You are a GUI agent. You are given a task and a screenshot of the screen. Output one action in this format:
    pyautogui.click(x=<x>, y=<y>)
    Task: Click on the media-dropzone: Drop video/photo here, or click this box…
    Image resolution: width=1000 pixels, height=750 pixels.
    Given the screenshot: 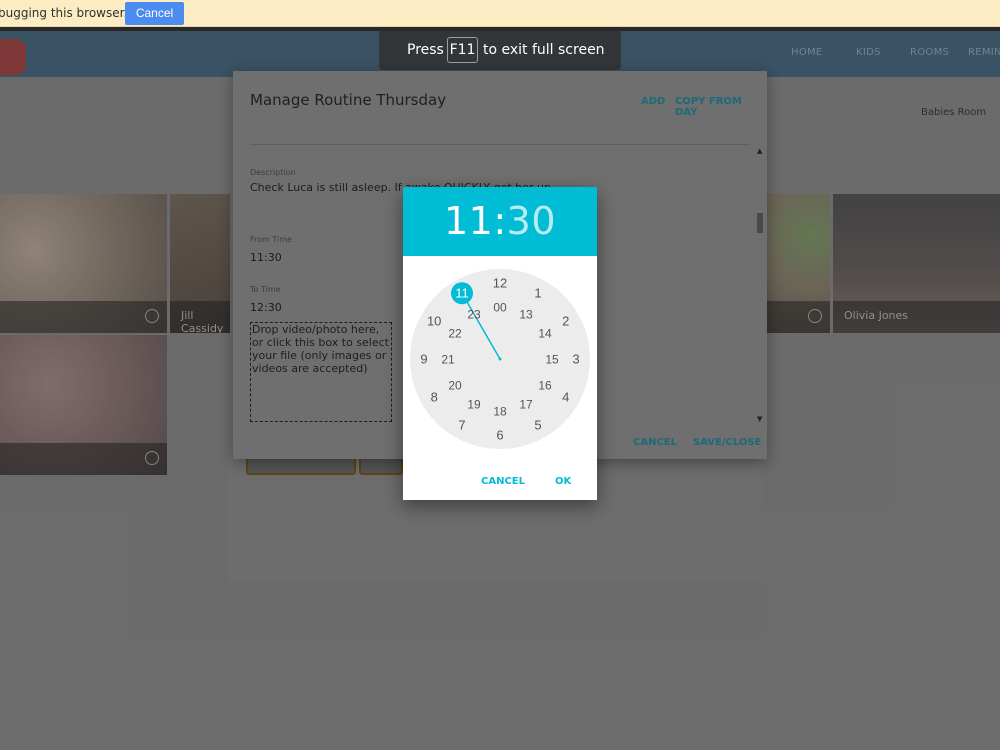 What is the action you would take?
    pyautogui.click(x=321, y=372)
    